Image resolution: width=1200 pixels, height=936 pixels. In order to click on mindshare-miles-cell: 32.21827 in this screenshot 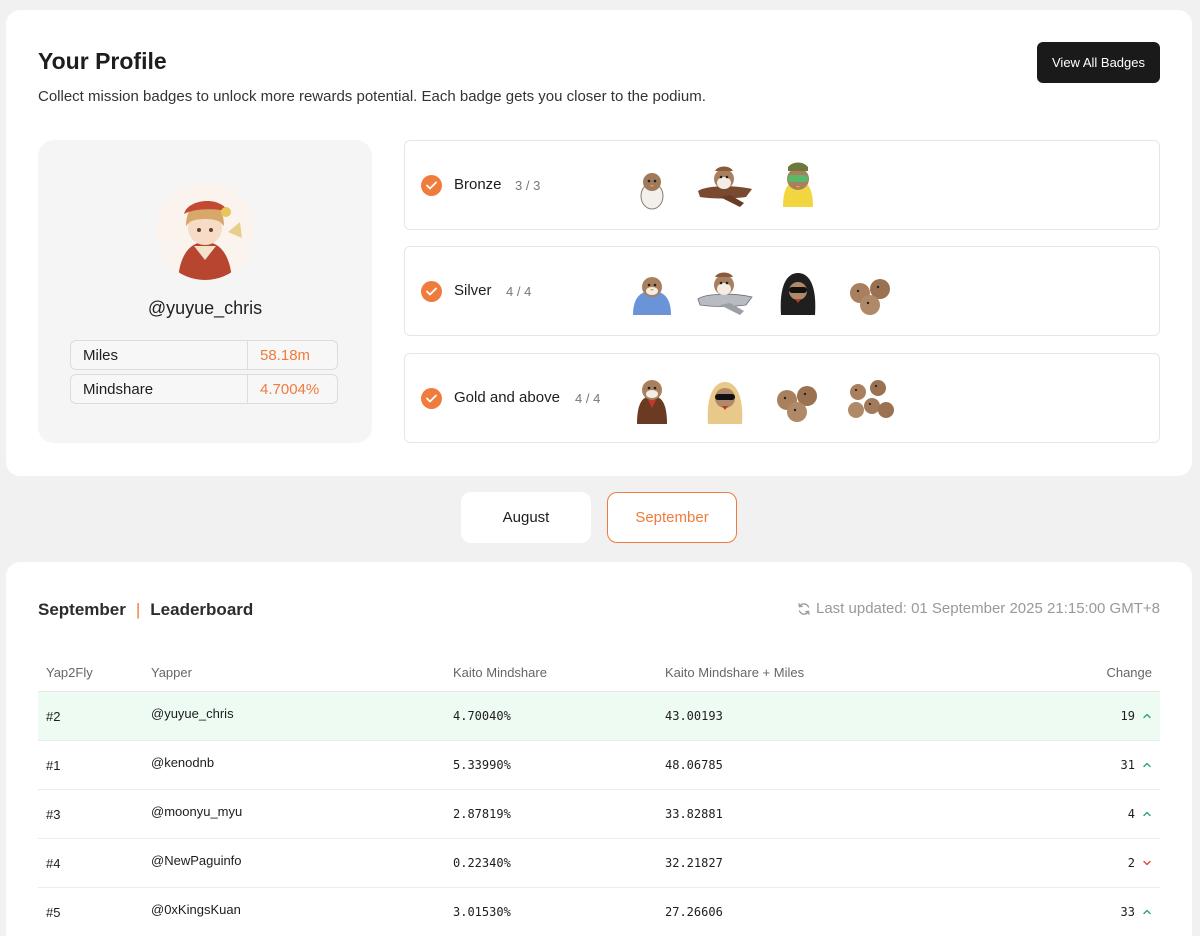, I will do `click(694, 863)`.